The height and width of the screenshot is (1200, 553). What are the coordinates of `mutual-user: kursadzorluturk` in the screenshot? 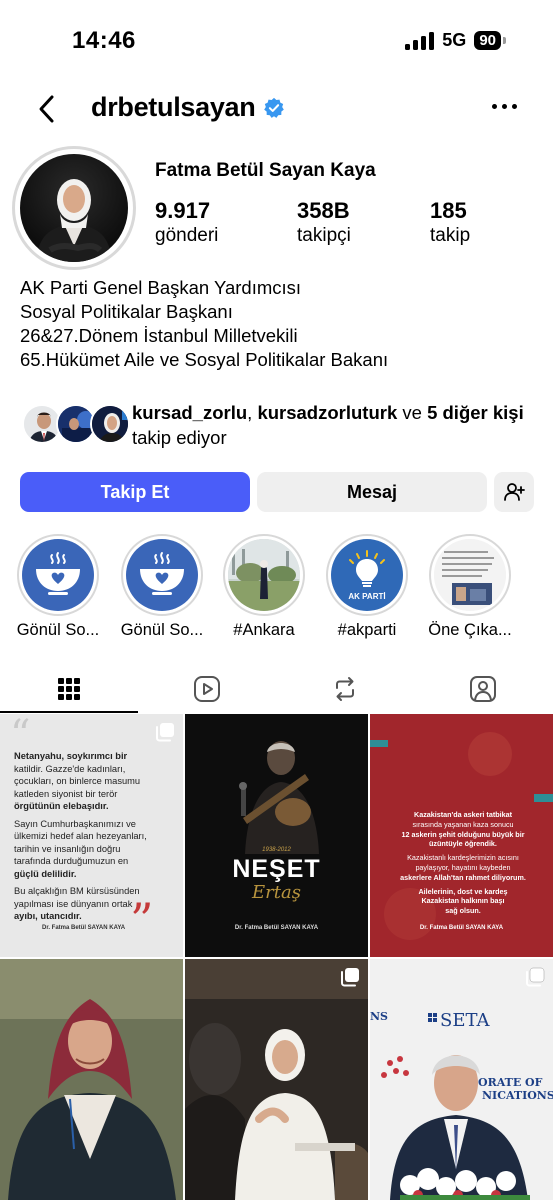 It's located at (327, 412).